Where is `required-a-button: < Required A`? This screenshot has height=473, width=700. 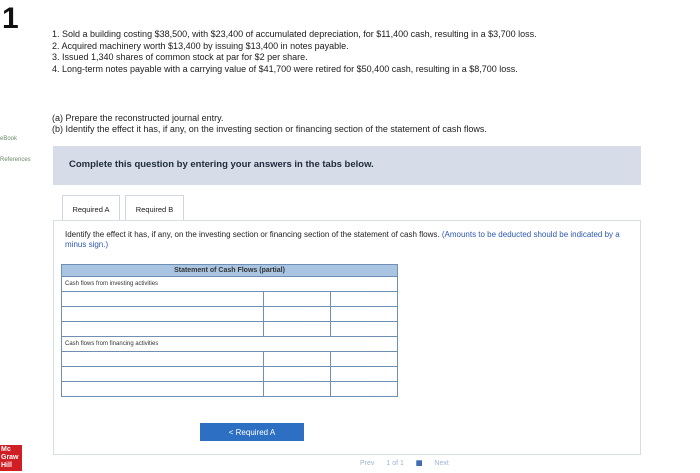
required-a-button: < Required A is located at coordinates (252, 432).